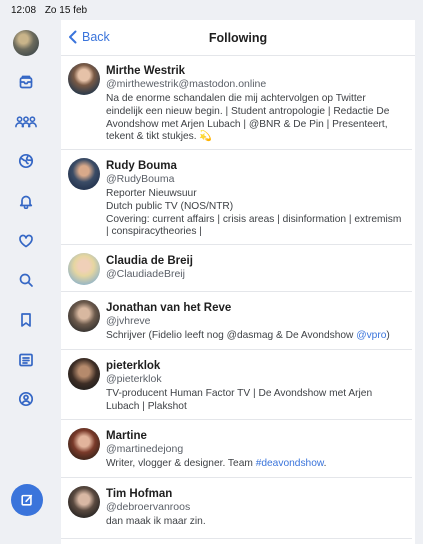  I want to click on account-handle: @martinedejong, so click(145, 449).